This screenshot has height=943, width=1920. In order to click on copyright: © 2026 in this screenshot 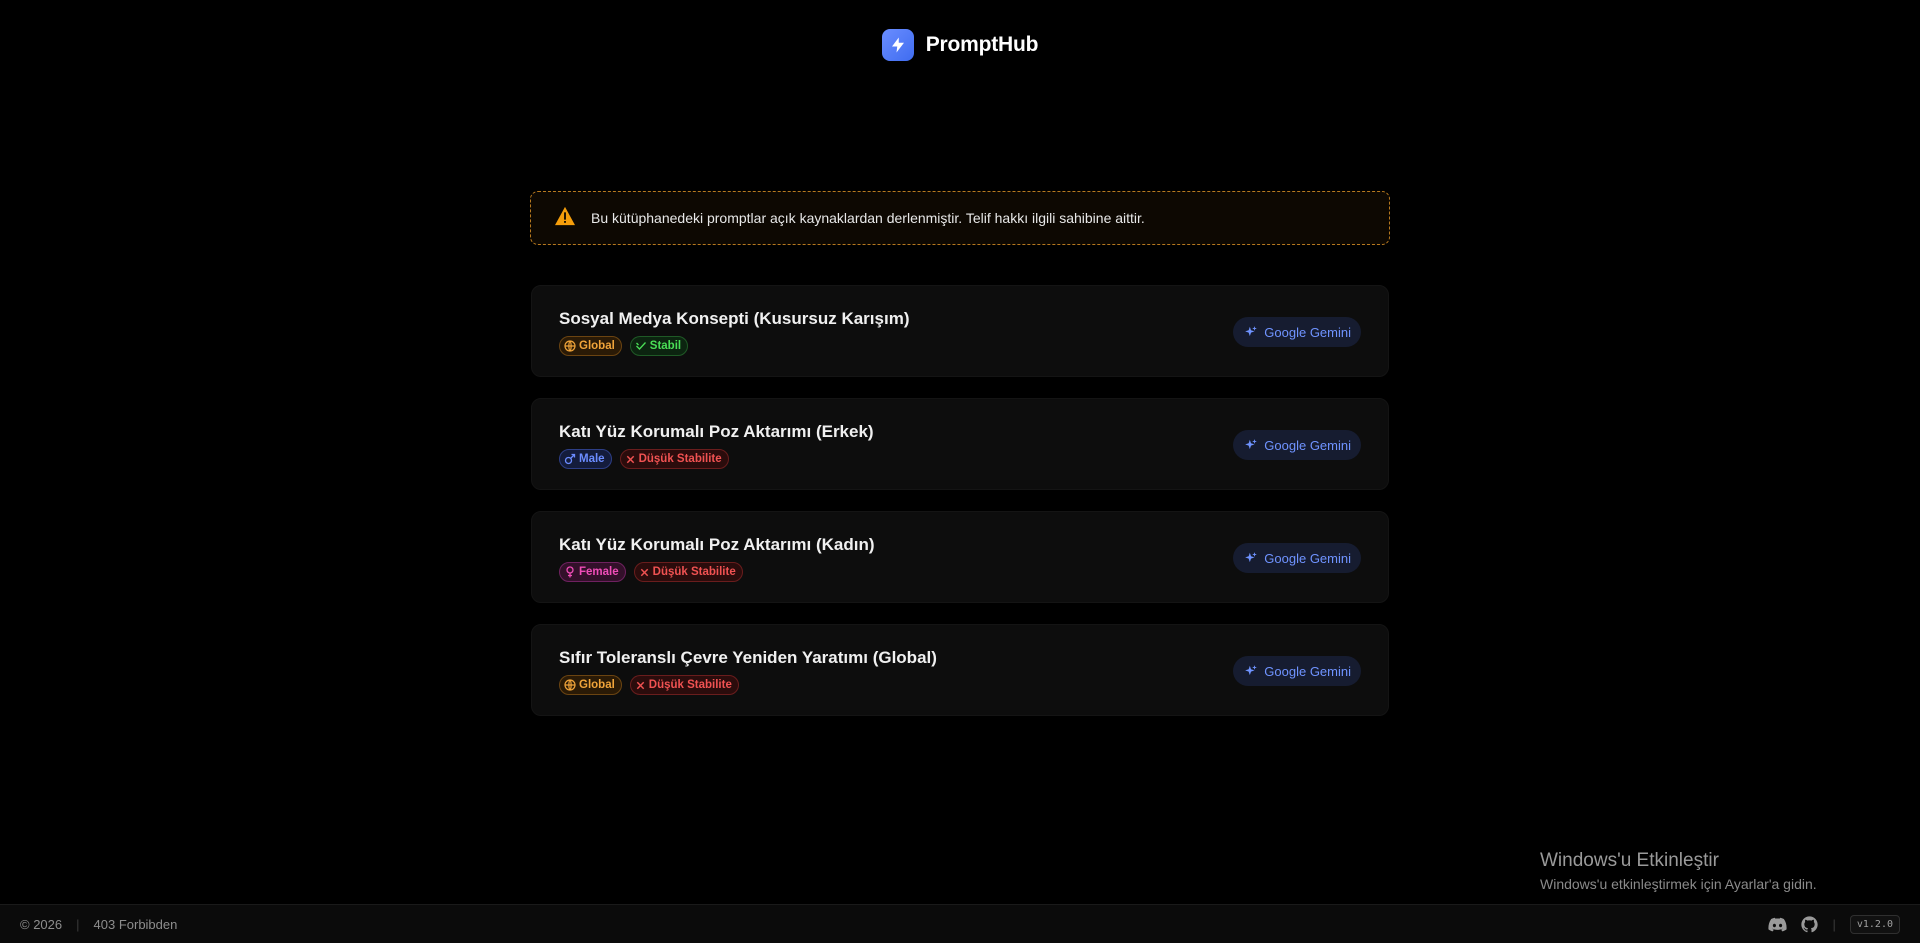, I will do `click(41, 924)`.